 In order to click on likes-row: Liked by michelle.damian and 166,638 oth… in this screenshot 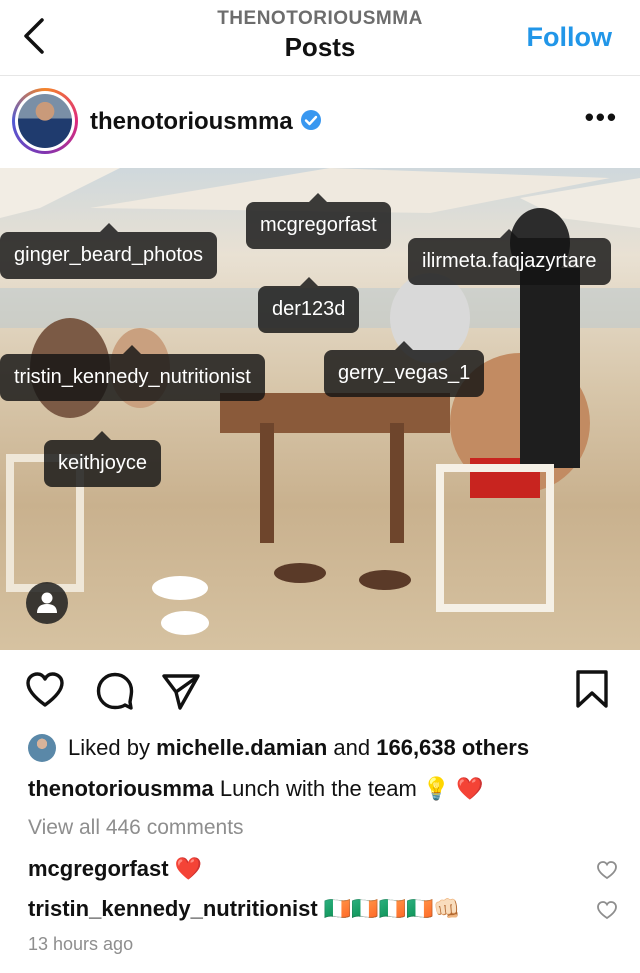, I will do `click(278, 748)`.